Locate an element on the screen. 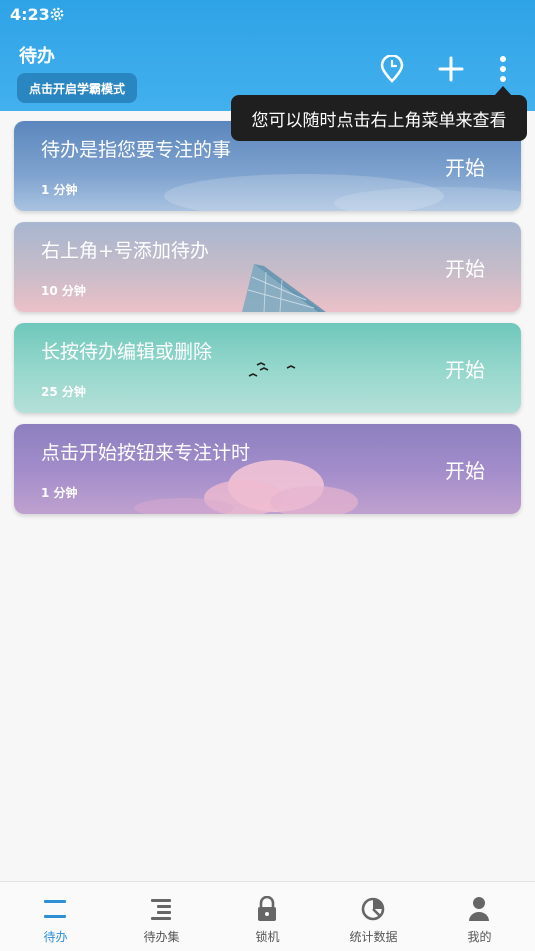  page-title: 待办 is located at coordinates (37, 56).